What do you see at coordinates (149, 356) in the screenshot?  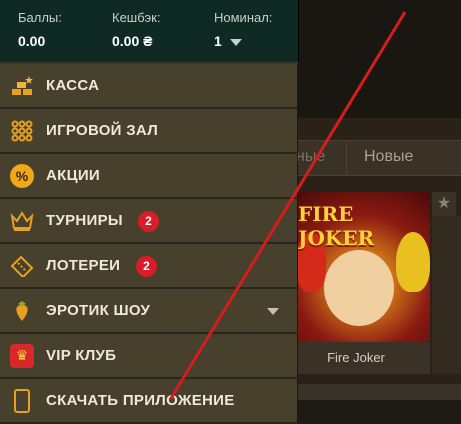 I see `menu-item-vip-club: ♛ VIP КЛУБ` at bounding box center [149, 356].